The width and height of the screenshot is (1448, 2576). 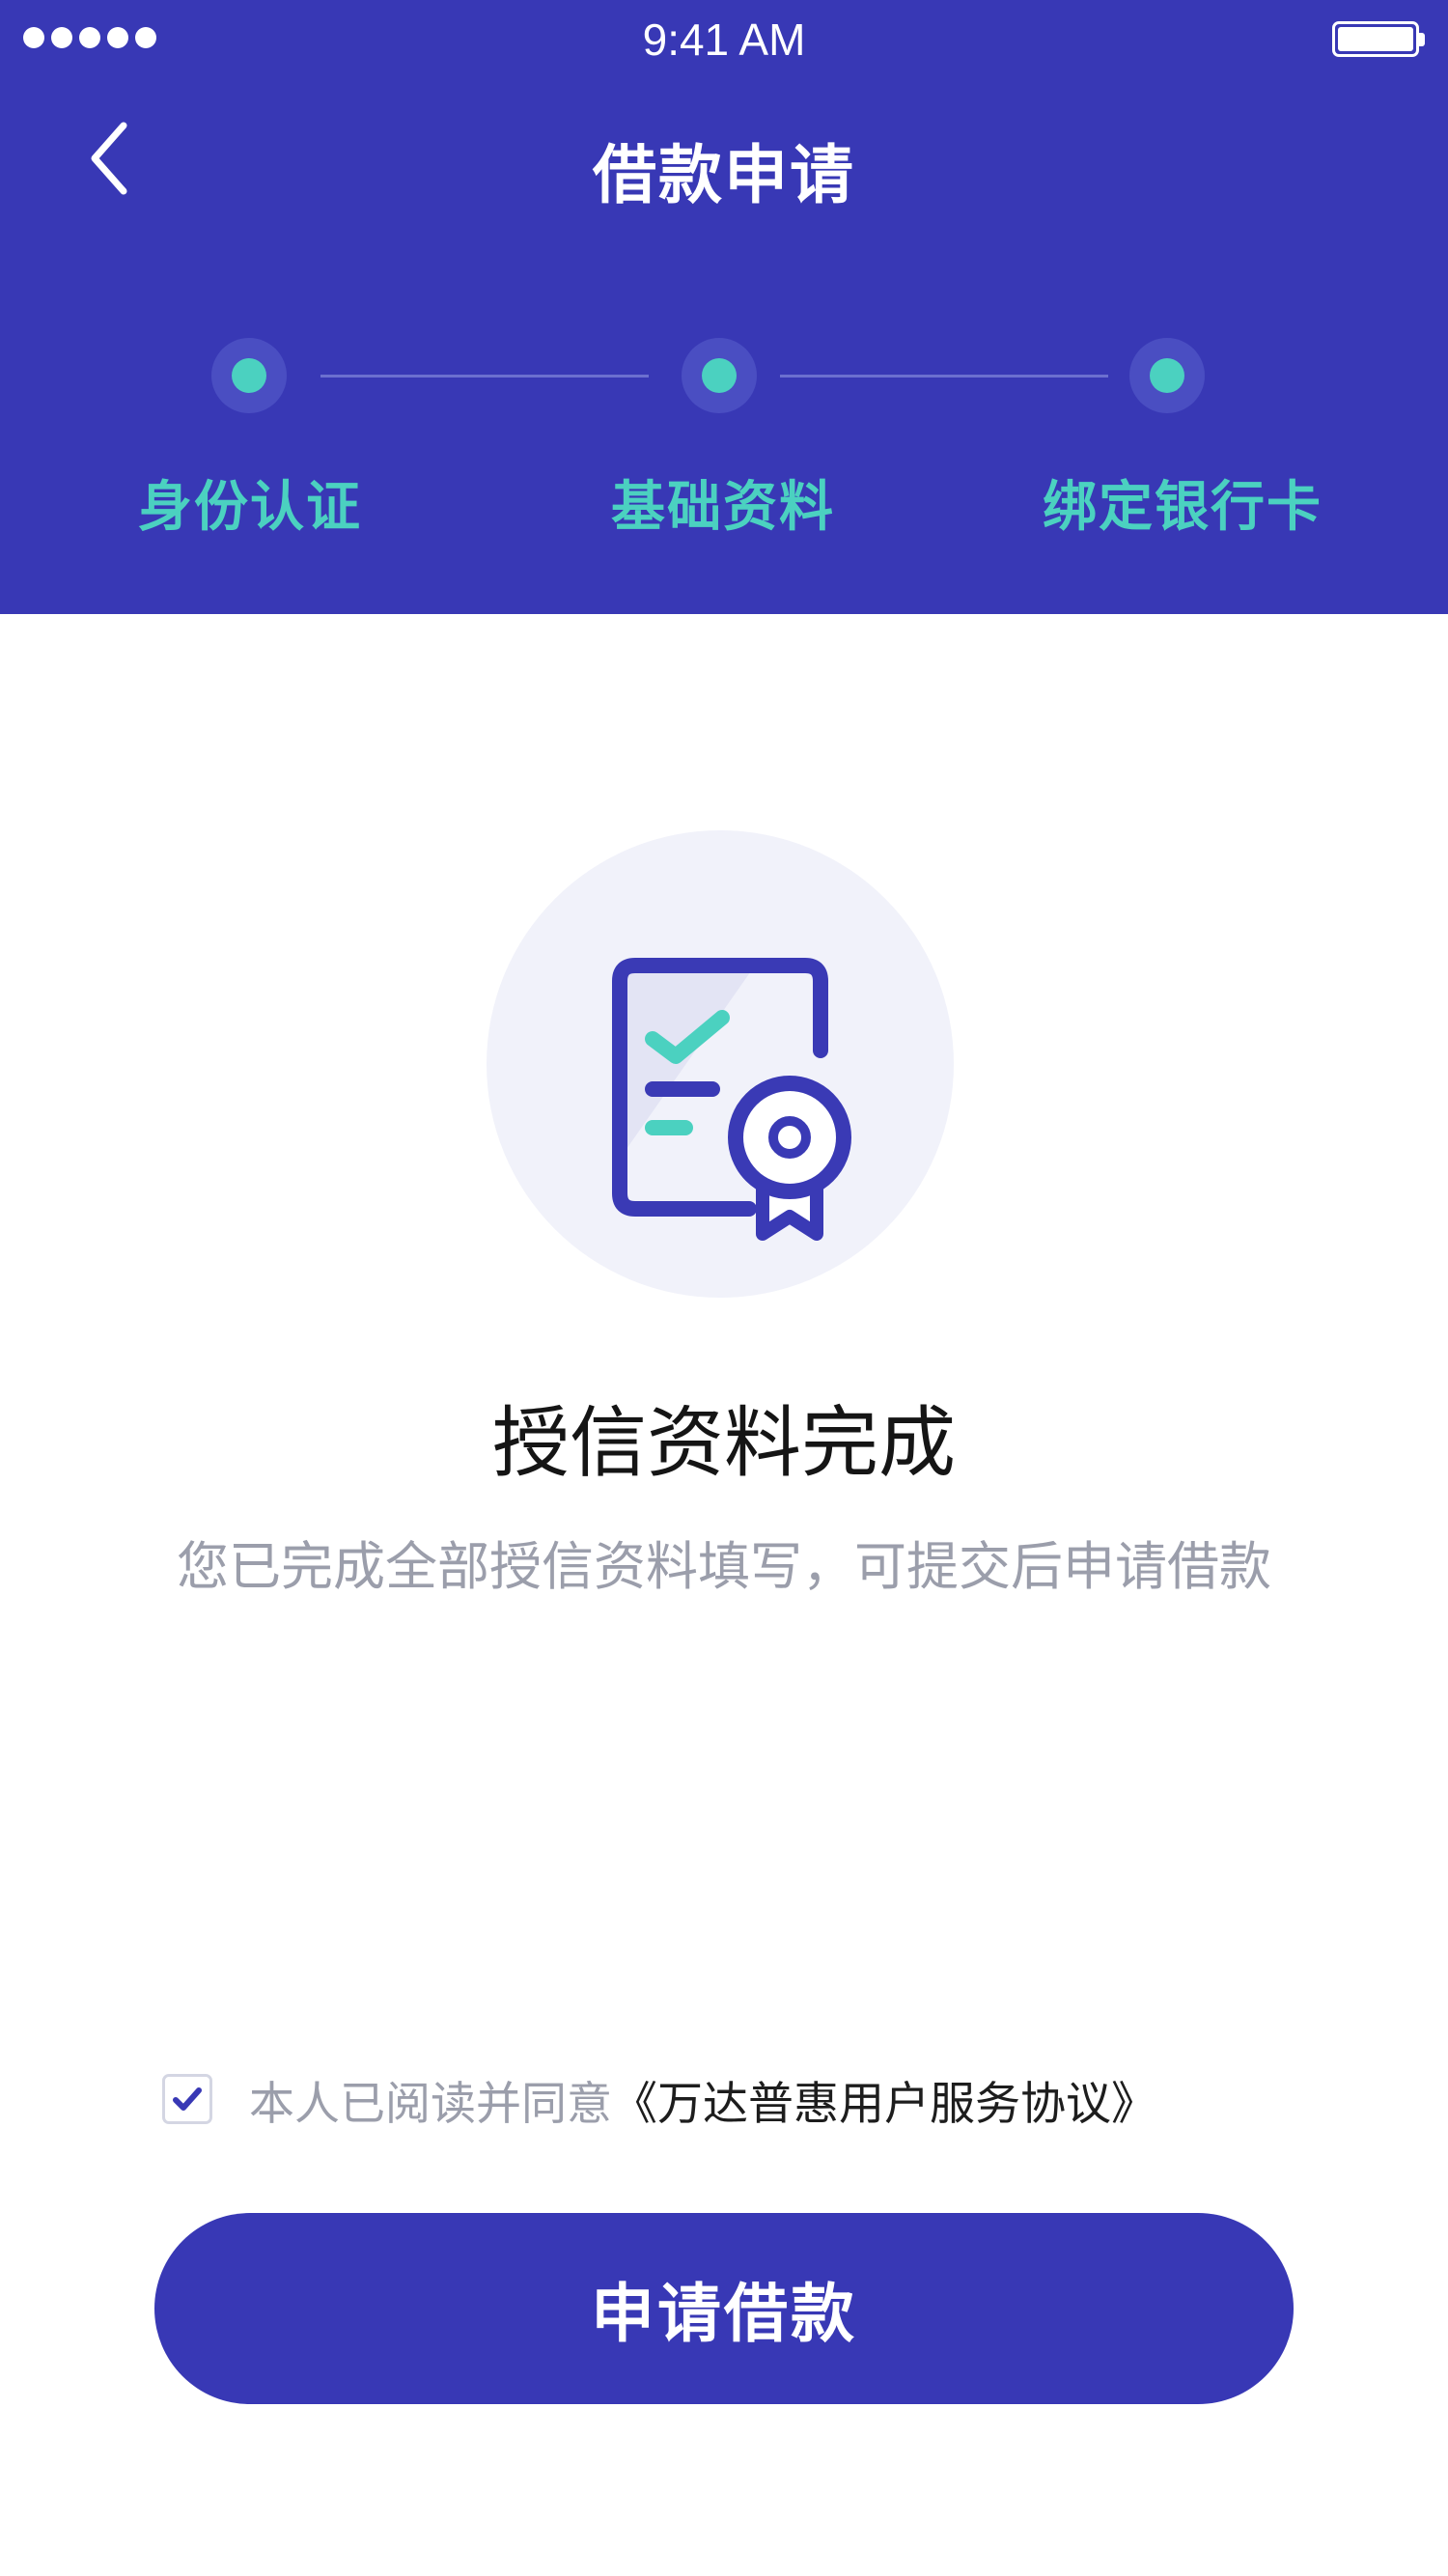 What do you see at coordinates (1379, 39) in the screenshot?
I see `battery-icon` at bounding box center [1379, 39].